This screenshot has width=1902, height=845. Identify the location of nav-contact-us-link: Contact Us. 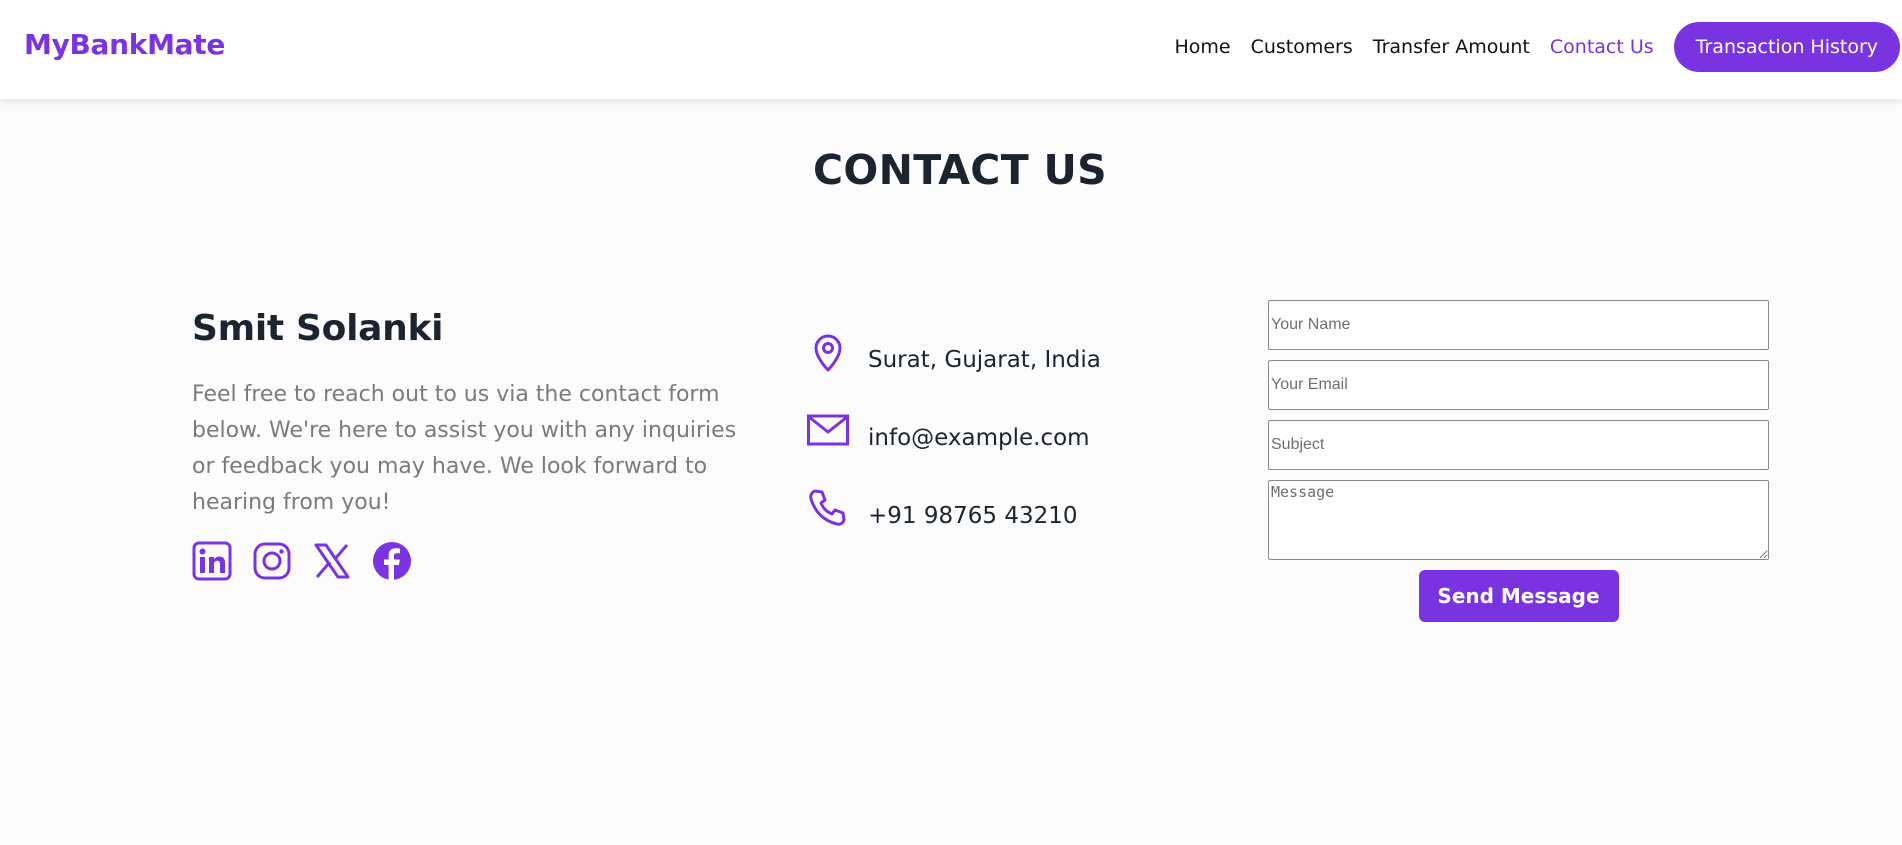
(1602, 47).